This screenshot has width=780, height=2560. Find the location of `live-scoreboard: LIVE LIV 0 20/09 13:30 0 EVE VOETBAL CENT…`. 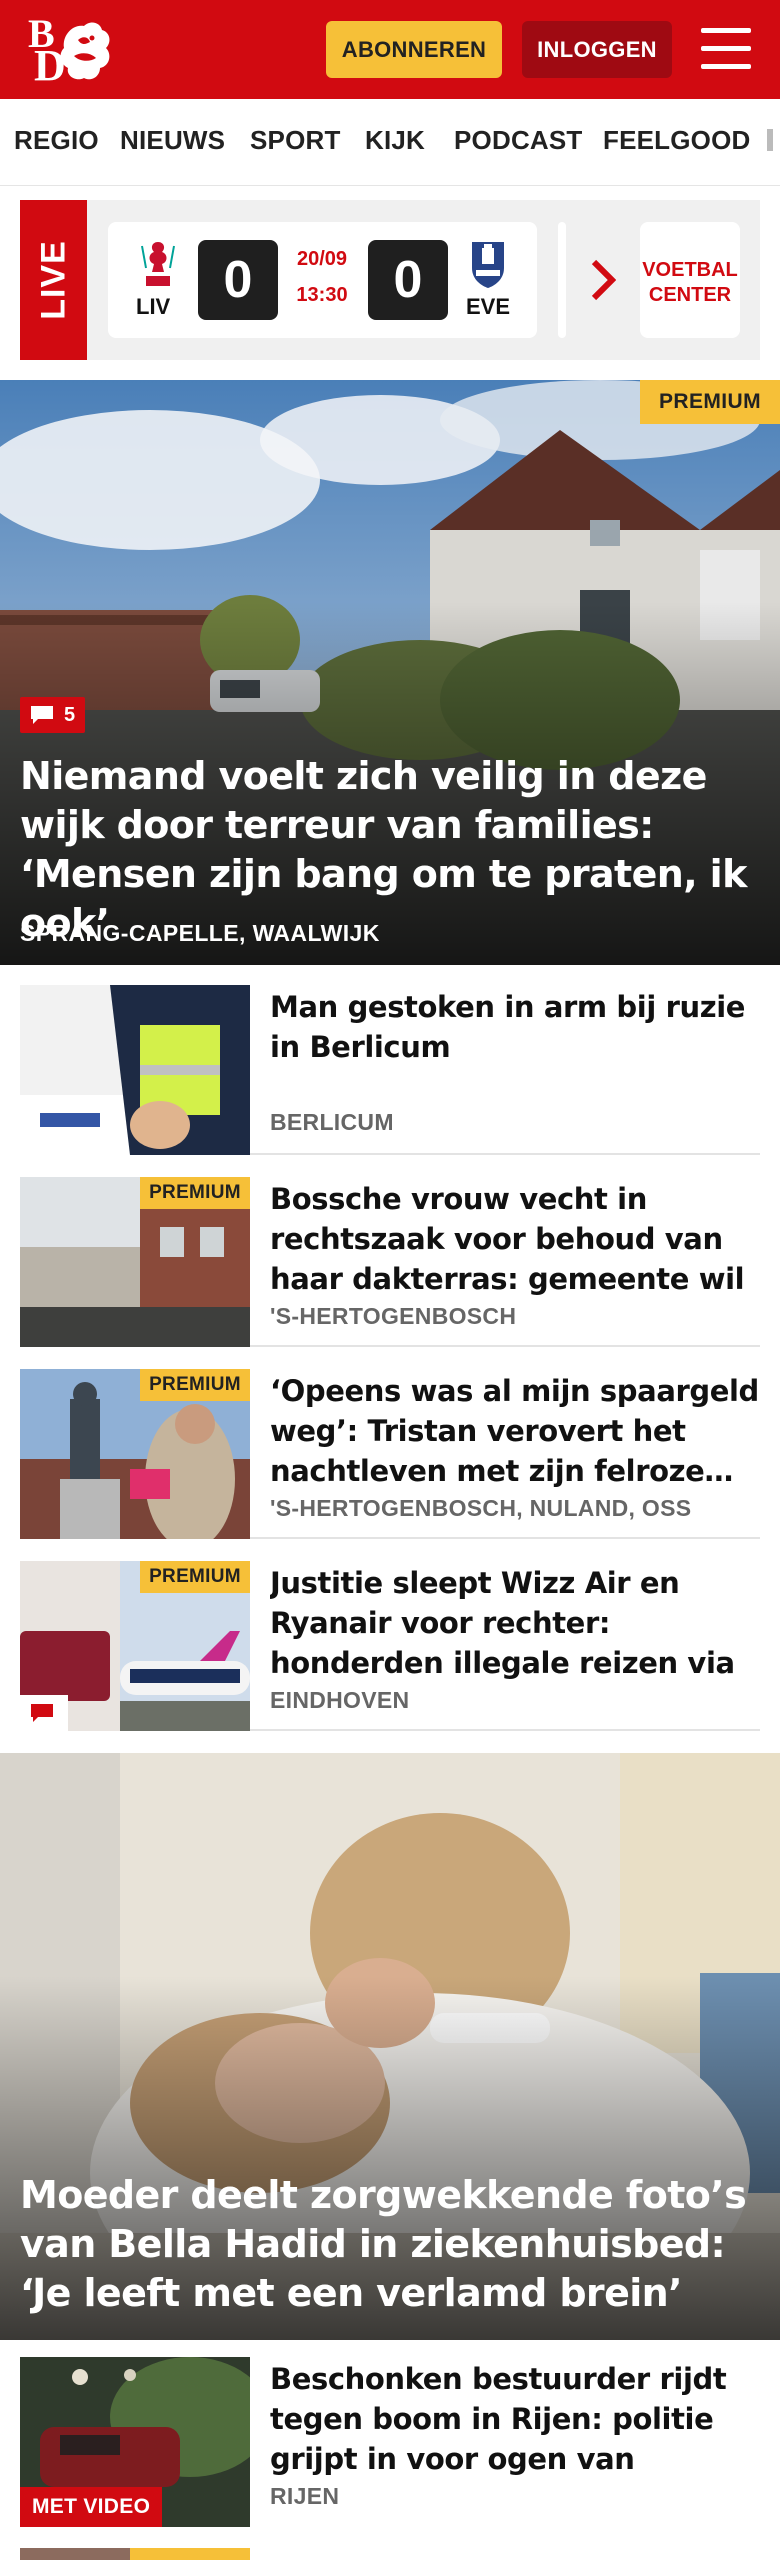

live-scoreboard: LIVE LIV 0 20/09 13:30 0 EVE VOETBAL CENT… is located at coordinates (390, 280).